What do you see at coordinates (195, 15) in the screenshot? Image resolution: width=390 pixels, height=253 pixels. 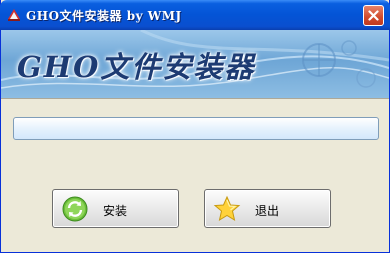 I see `title-bar: GHO文件安装器 by WMJ` at bounding box center [195, 15].